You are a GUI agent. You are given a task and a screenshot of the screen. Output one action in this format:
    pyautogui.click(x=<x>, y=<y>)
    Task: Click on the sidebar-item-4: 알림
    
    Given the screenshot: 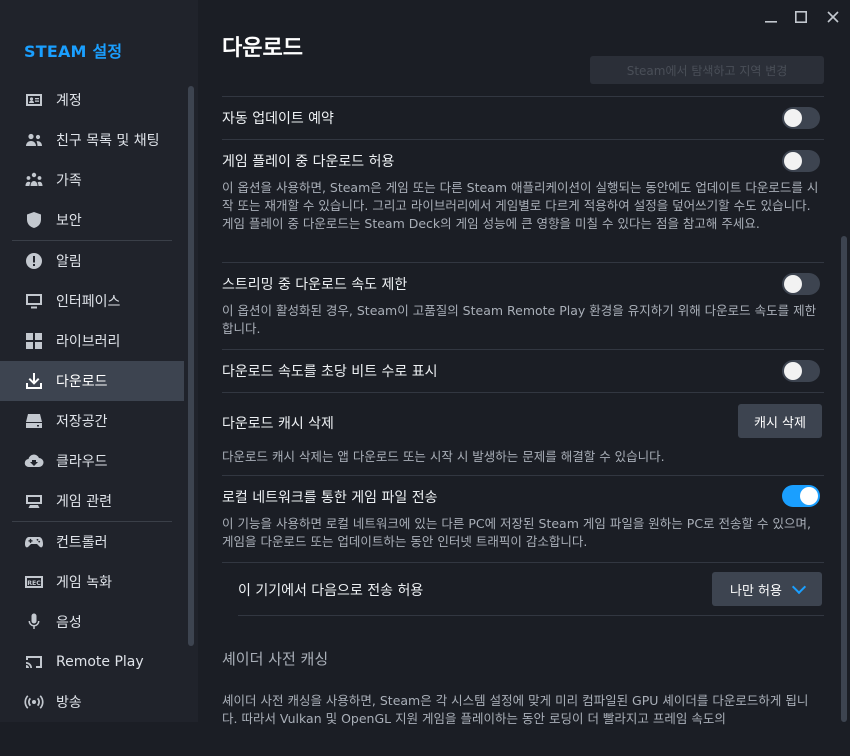 What is the action you would take?
    pyautogui.click(x=92, y=261)
    